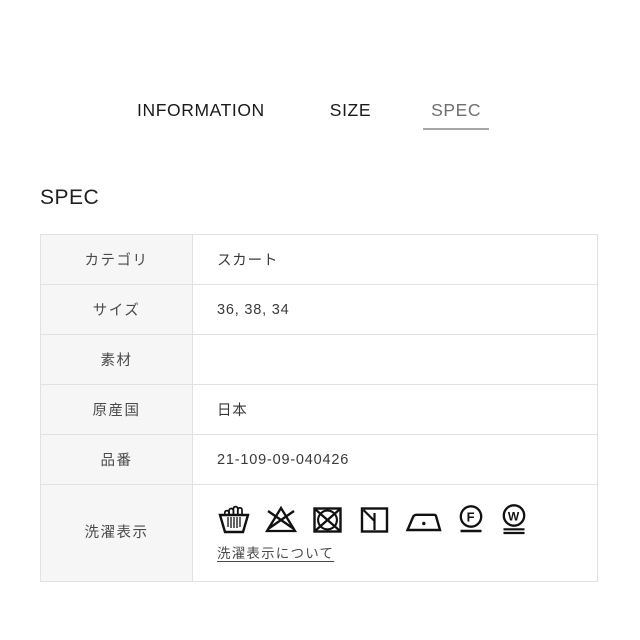 The image size is (640, 640). I want to click on wet-clean-very-mild-icon: W, so click(514, 519).